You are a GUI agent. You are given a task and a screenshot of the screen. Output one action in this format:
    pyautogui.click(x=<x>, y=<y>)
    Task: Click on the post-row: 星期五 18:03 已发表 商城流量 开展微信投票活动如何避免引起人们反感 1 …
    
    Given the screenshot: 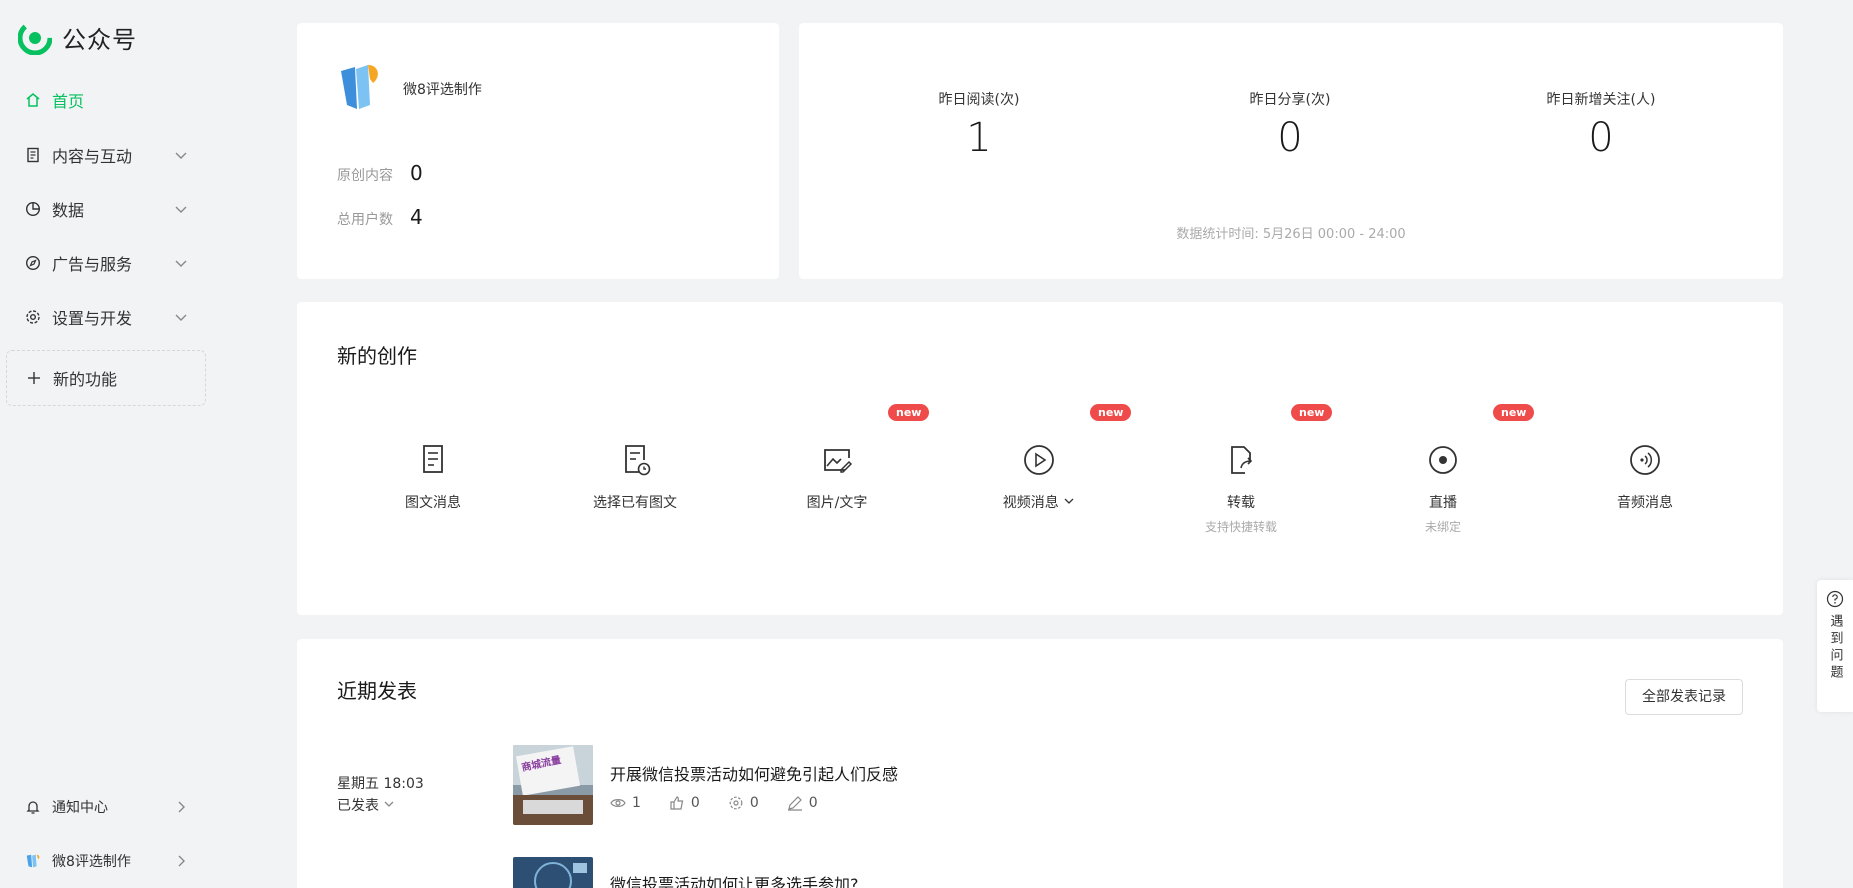 What is the action you would take?
    pyautogui.click(x=1040, y=790)
    